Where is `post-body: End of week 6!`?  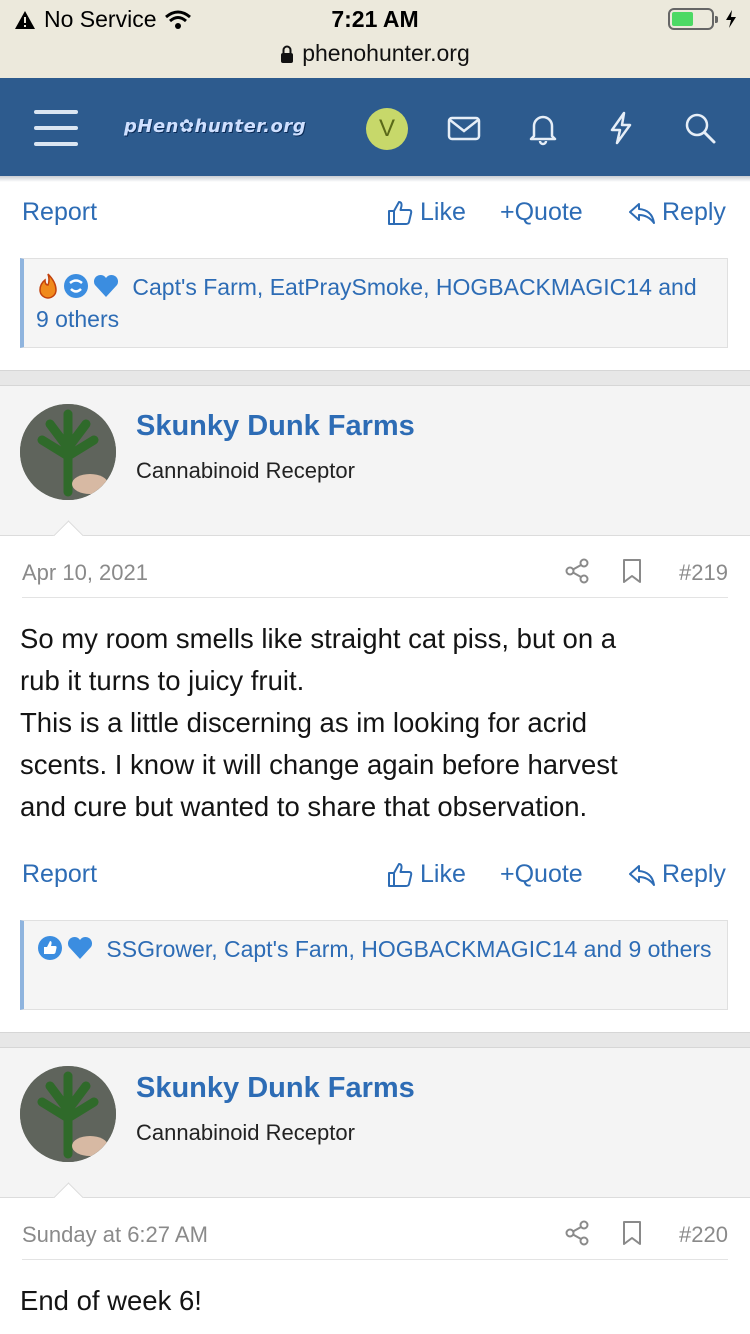
post-body: End of week 6! is located at coordinates (376, 1301).